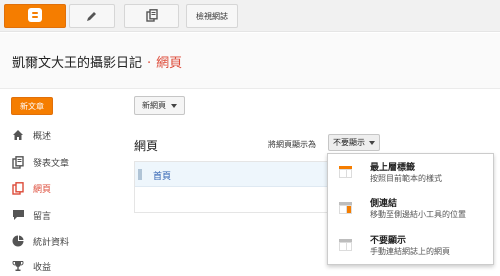  I want to click on pages-icon, so click(18, 188).